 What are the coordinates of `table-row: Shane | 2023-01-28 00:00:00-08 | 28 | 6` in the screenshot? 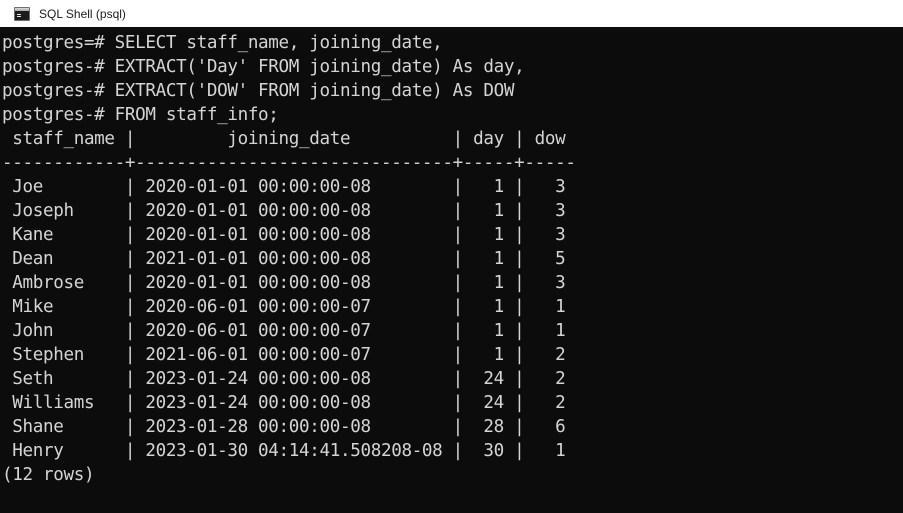 It's located at (284, 427).